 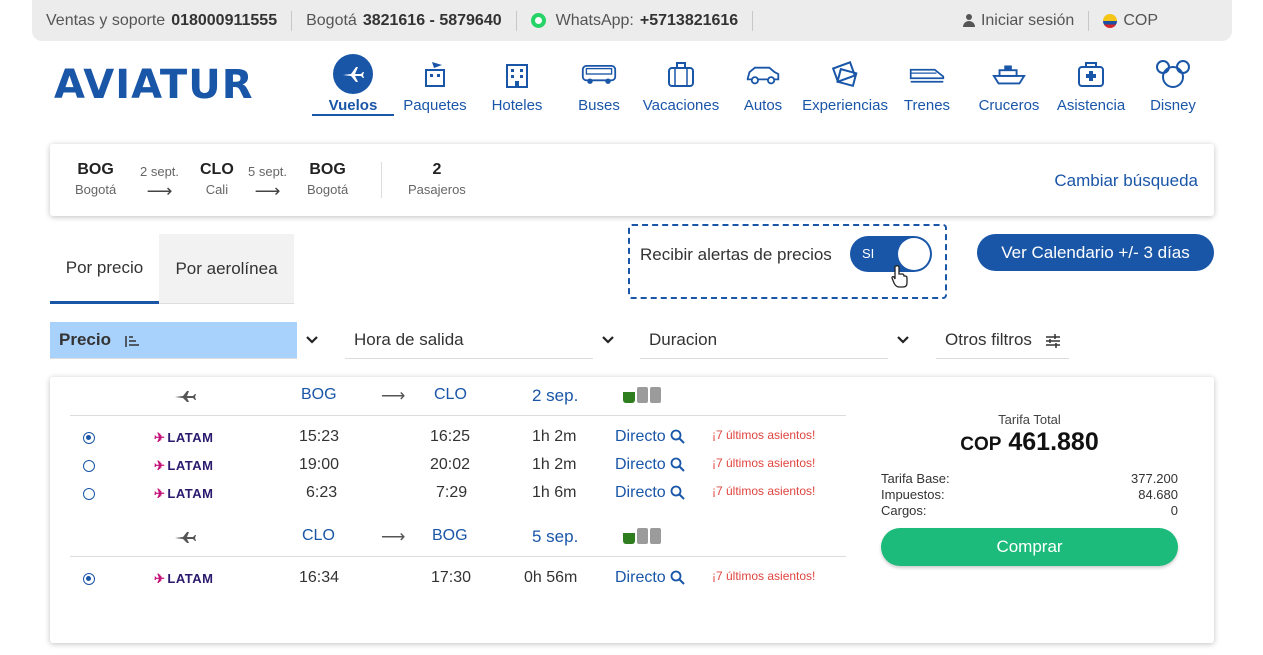 I want to click on user-icon, so click(x=968, y=20).